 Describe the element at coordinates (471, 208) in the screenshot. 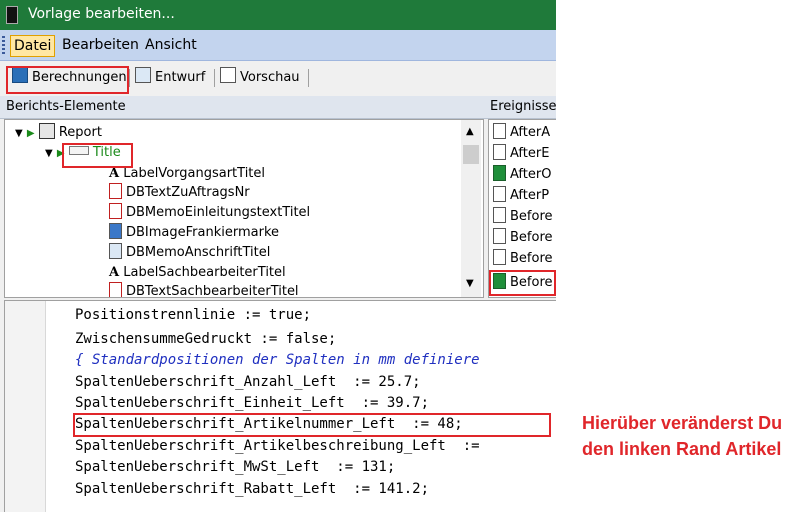

I see `tree-scrollbar: ▲ ▼` at that location.